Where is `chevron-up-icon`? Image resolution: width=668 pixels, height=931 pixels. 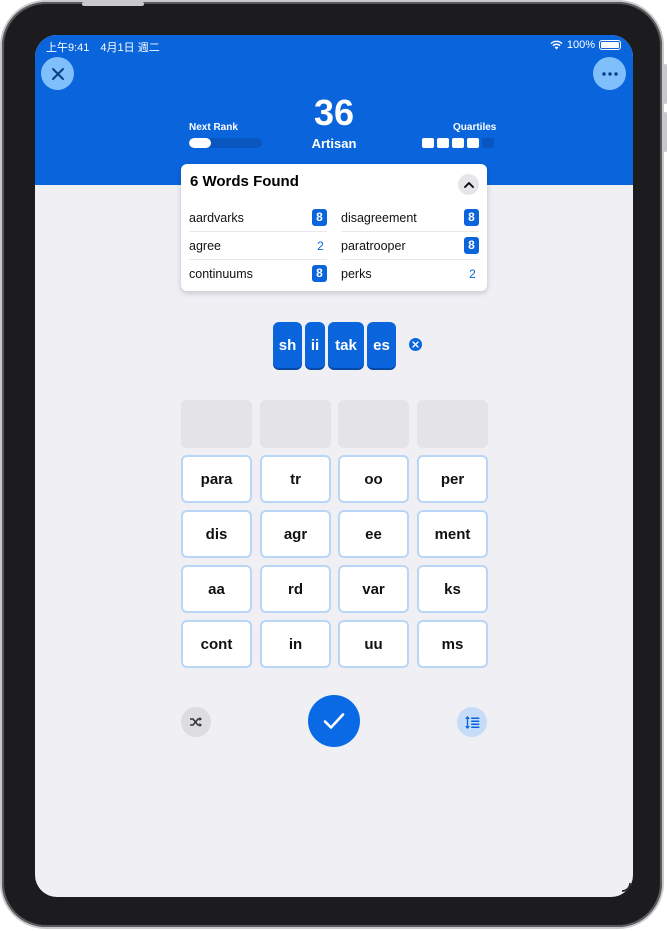
chevron-up-icon is located at coordinates (468, 185).